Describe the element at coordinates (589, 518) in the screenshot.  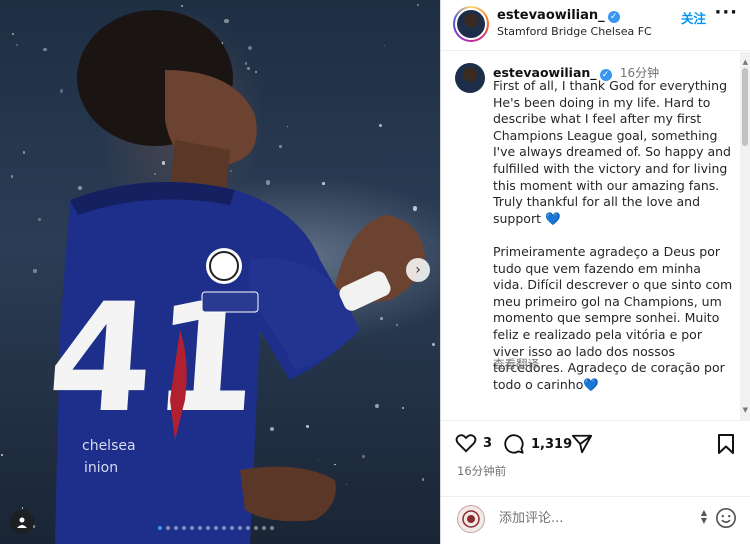
I see `comment-input` at that location.